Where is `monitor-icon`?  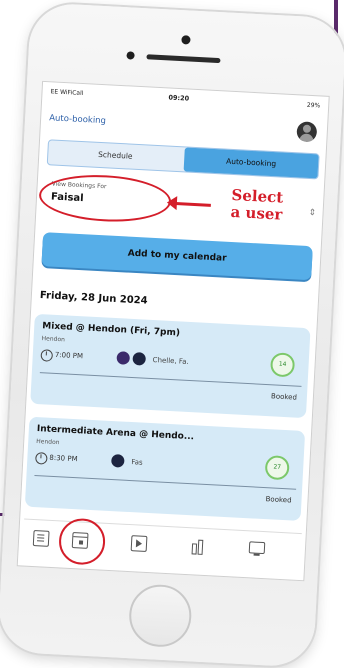 monitor-icon is located at coordinates (257, 548).